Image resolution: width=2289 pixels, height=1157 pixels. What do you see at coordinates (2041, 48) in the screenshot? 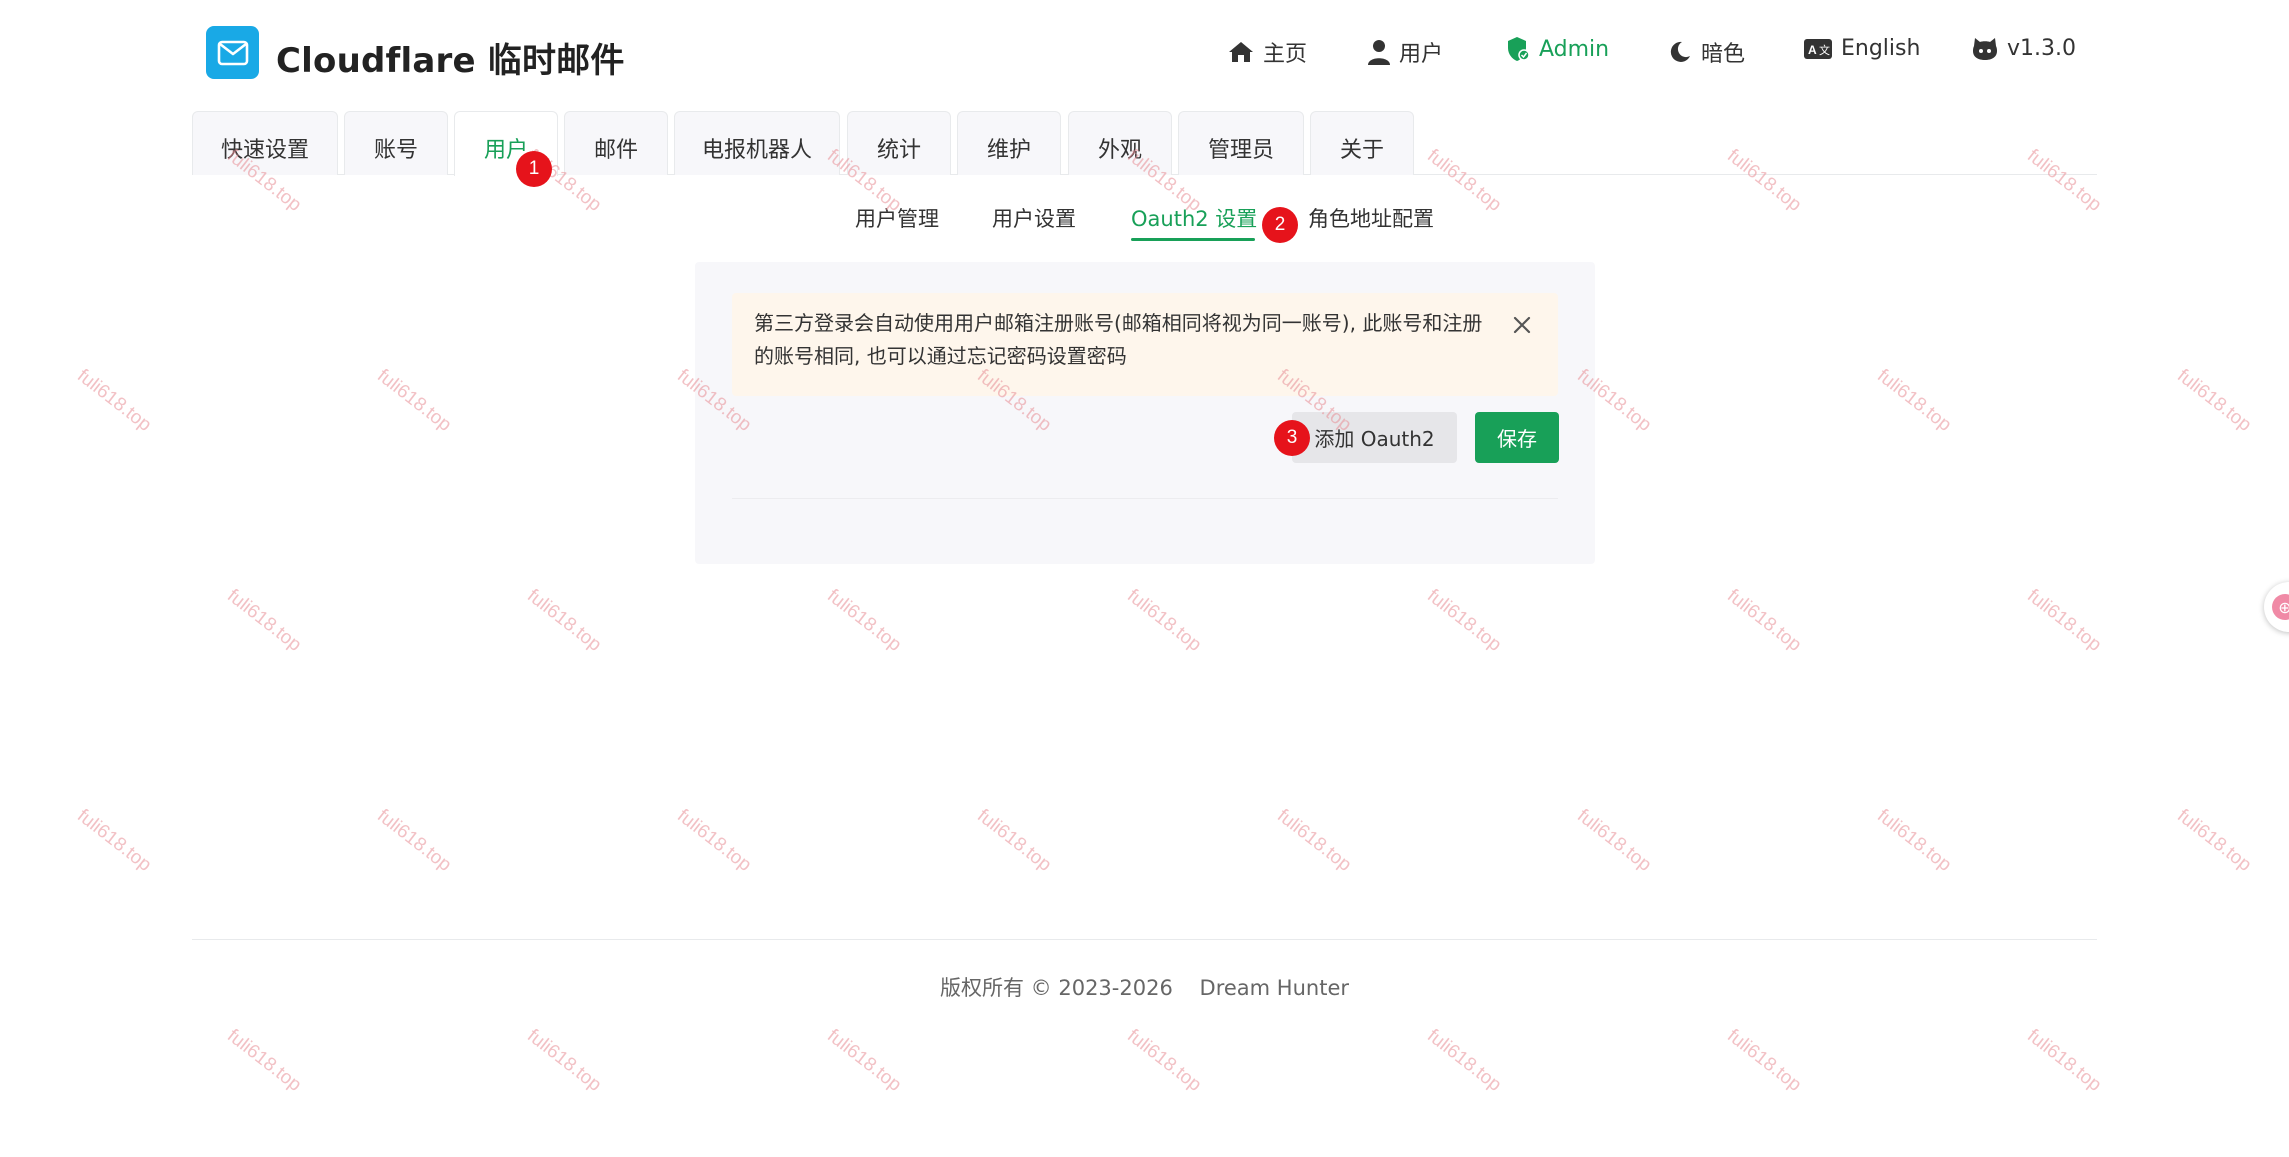
I see `nav-version-label: v1.3.0` at bounding box center [2041, 48].